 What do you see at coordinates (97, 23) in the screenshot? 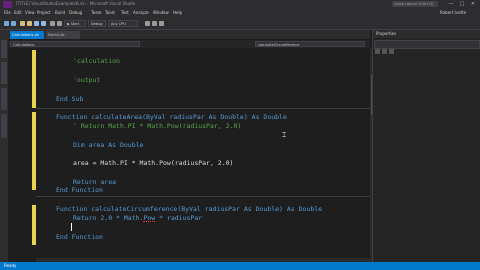
I see `configuration-dropdown: Debug` at bounding box center [97, 23].